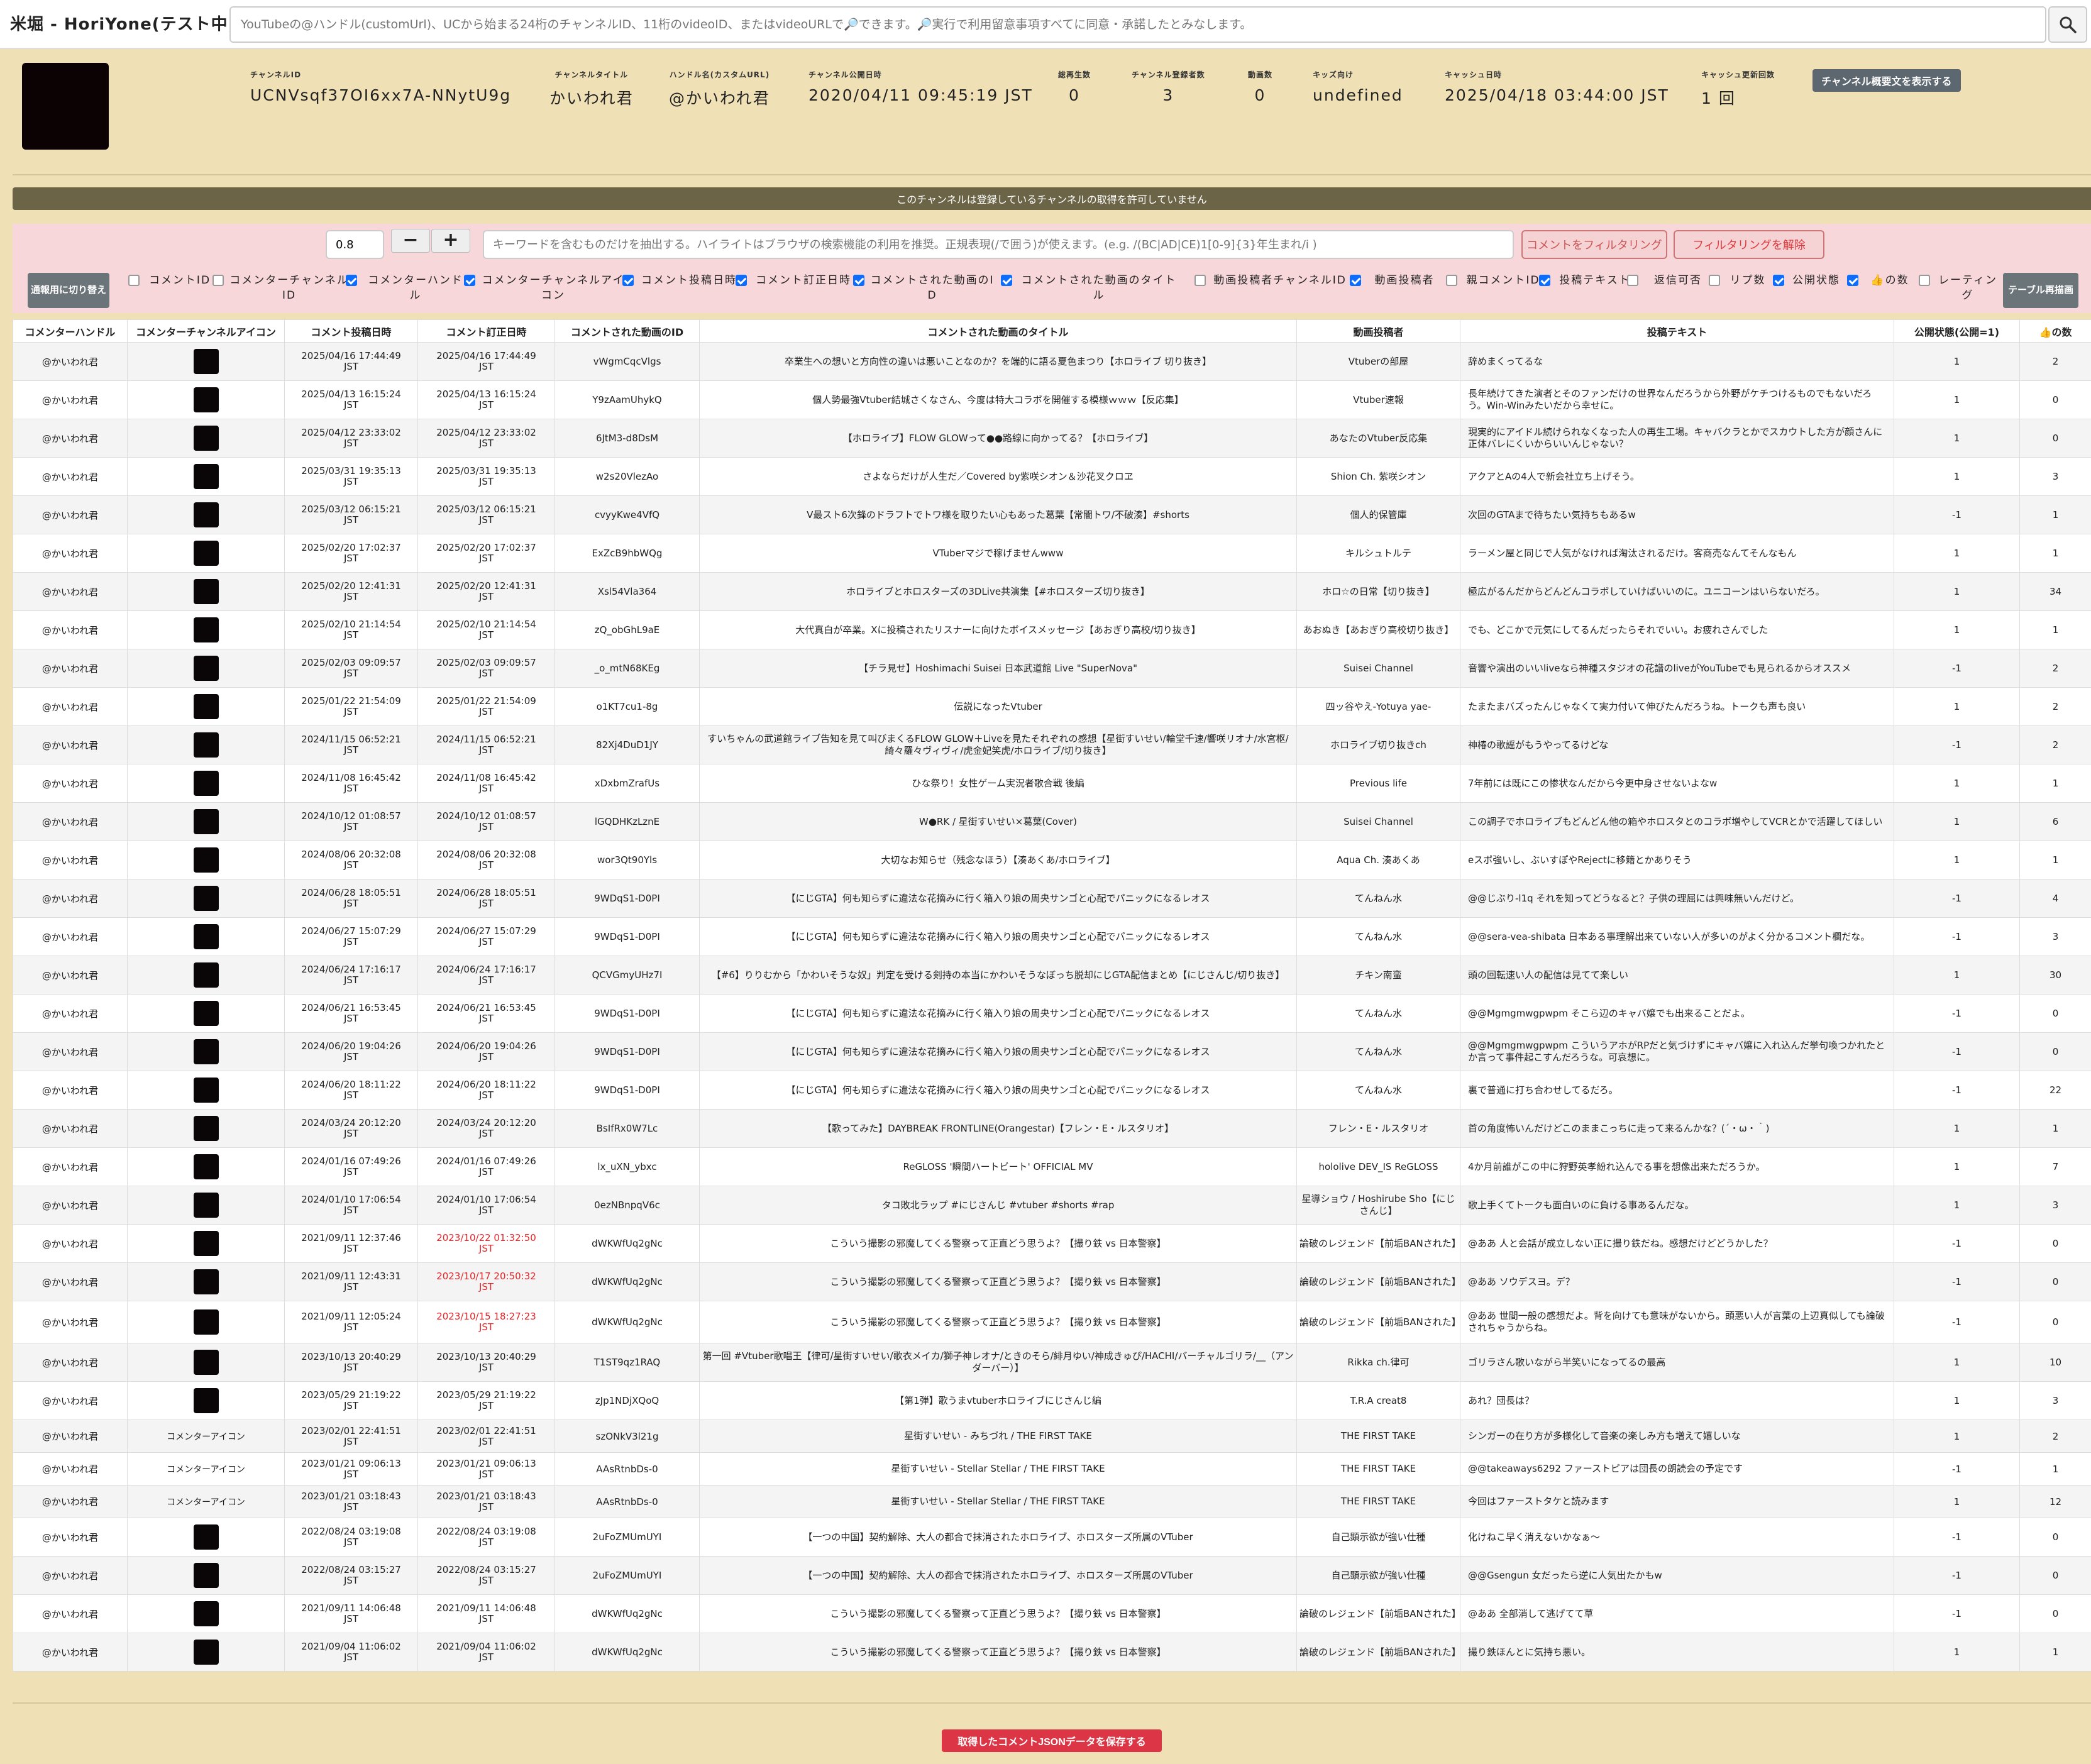 The height and width of the screenshot is (1764, 2091). What do you see at coordinates (998, 1166) in the screenshot?
I see `video-title: ReGLOSS '瞬間ハートビート' OFFICIAL MV` at bounding box center [998, 1166].